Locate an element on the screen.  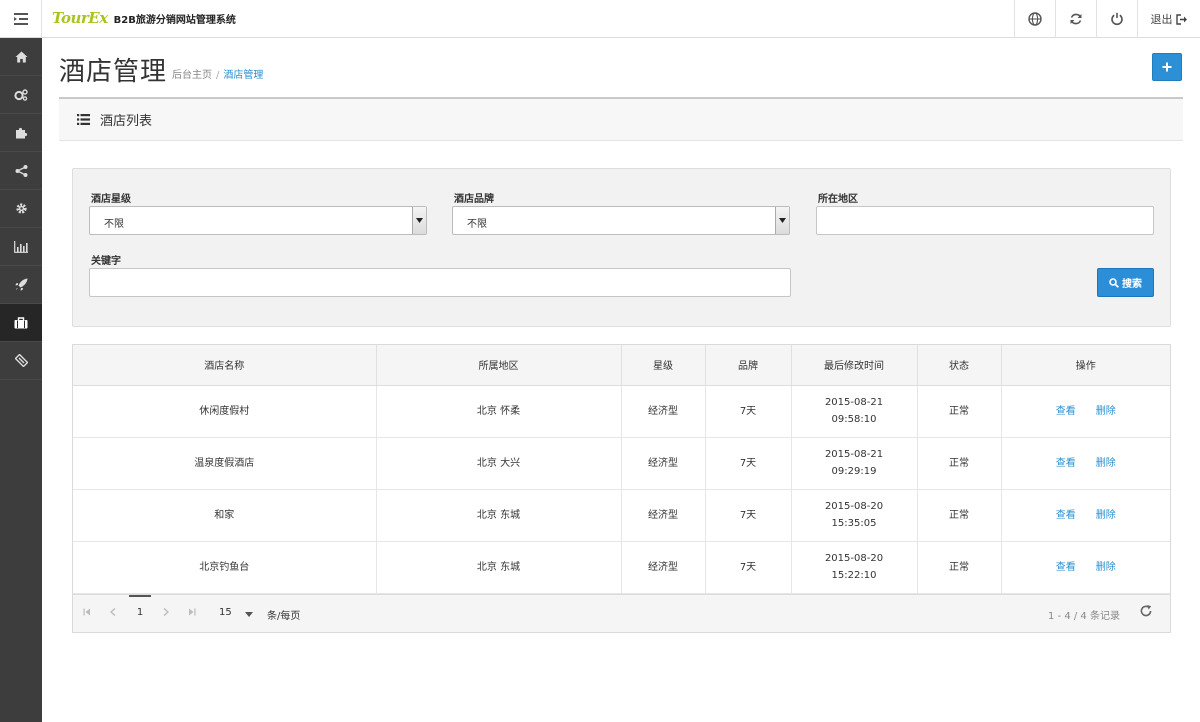
panel-header: 酒店列表 is located at coordinates (621, 119).